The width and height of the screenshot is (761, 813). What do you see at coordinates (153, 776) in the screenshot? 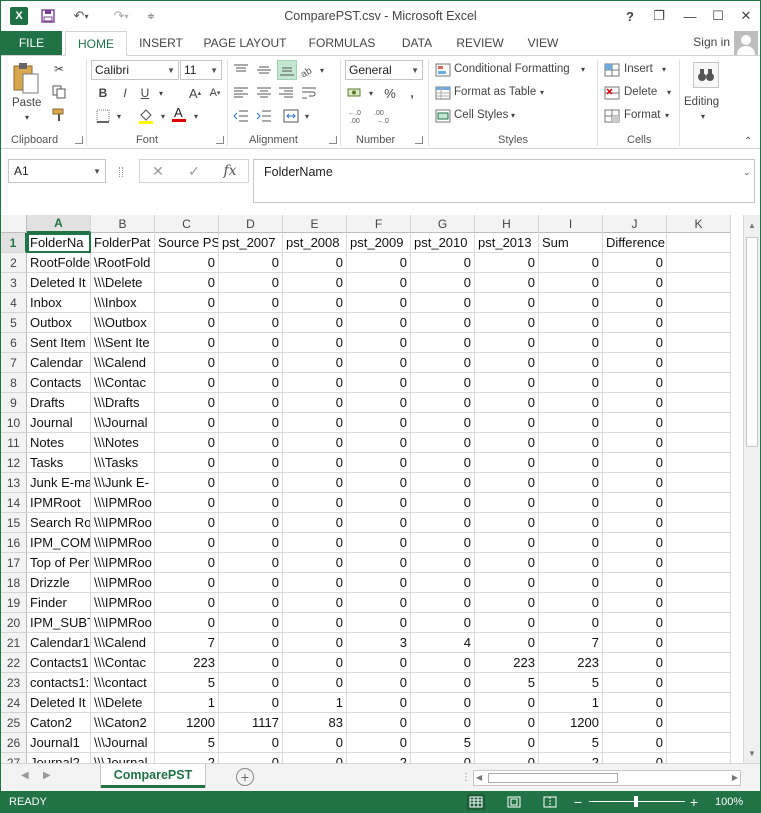
I see `sheet-tab-comparepst: ComparePST` at bounding box center [153, 776].